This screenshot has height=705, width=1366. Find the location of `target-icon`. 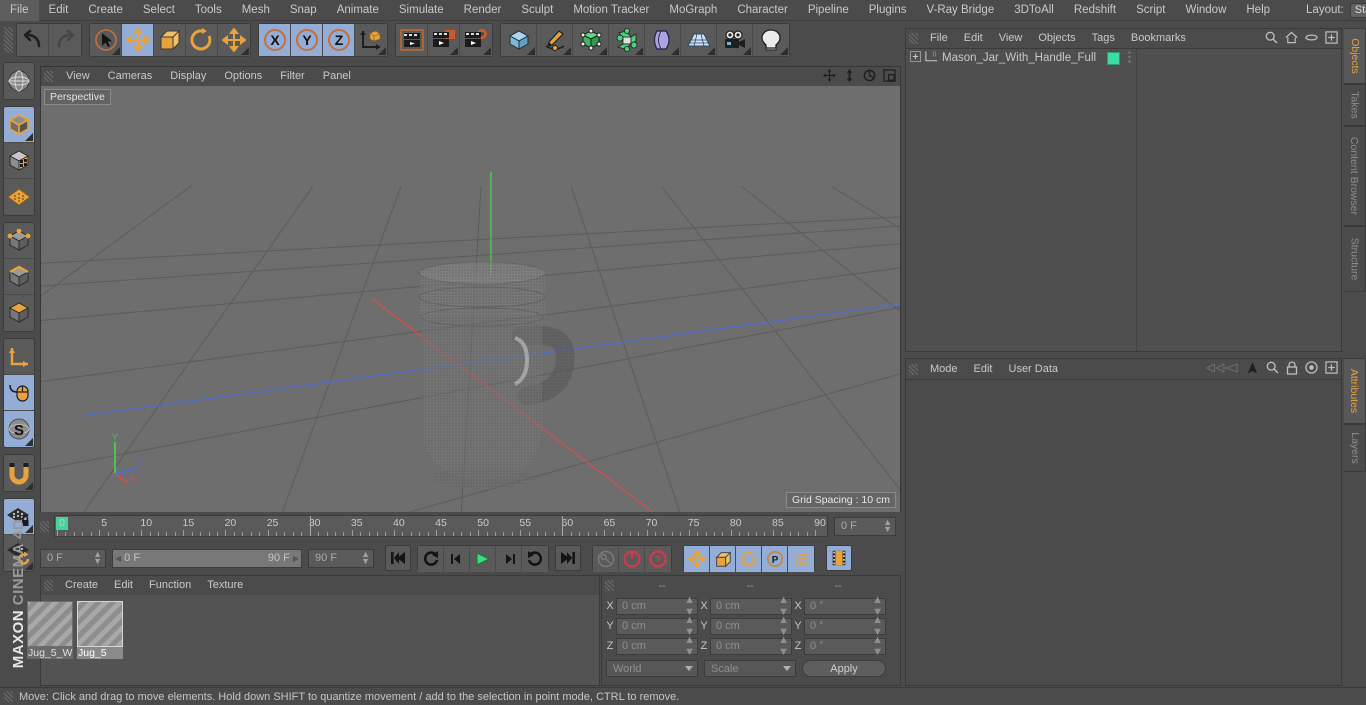

target-icon is located at coordinates (1311, 369).